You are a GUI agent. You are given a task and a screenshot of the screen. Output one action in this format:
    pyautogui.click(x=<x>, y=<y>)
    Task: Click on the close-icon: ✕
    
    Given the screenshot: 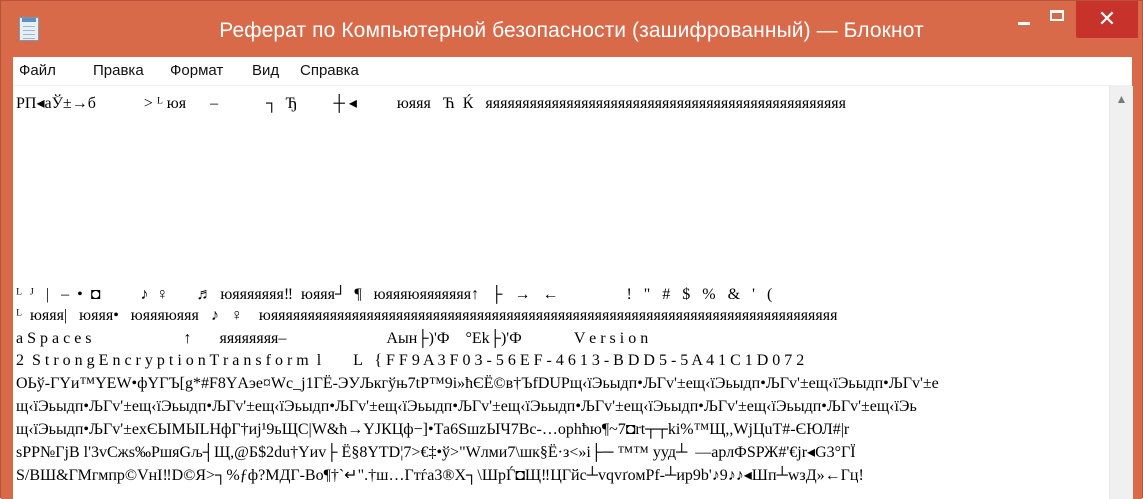 What is the action you would take?
    pyautogui.click(x=1107, y=19)
    